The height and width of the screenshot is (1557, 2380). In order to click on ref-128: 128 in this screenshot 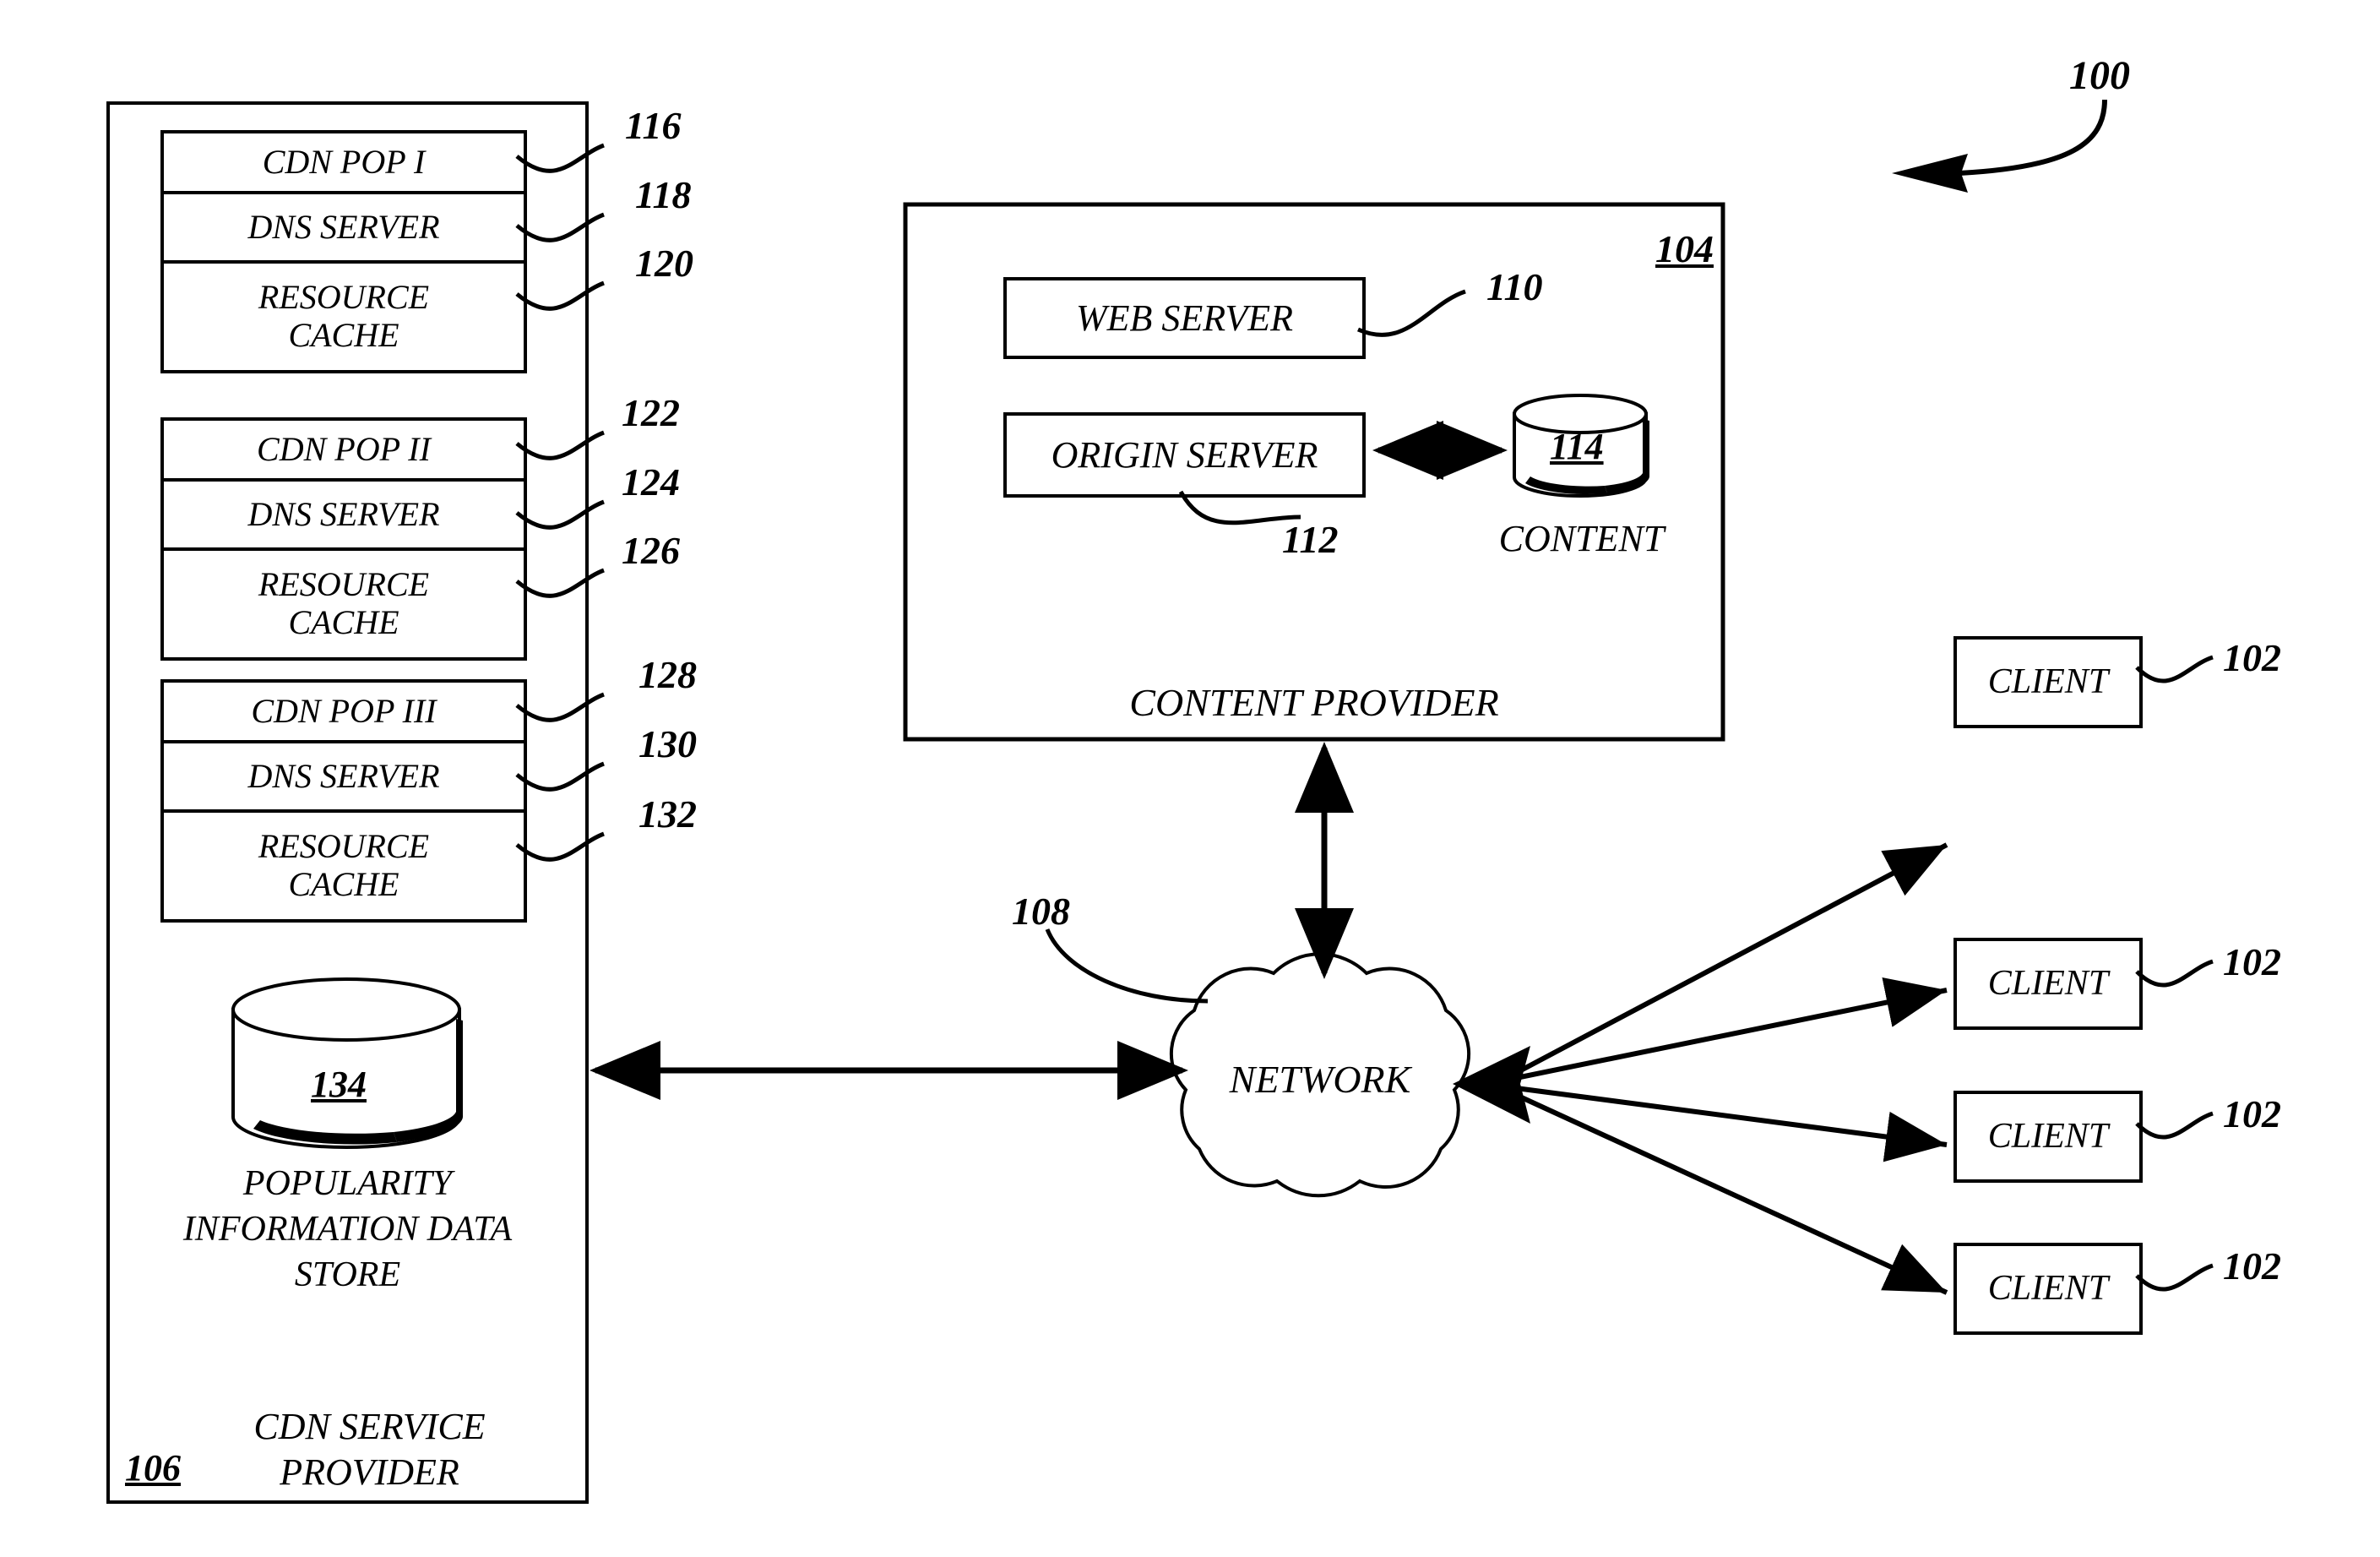, I will do `click(667, 674)`.